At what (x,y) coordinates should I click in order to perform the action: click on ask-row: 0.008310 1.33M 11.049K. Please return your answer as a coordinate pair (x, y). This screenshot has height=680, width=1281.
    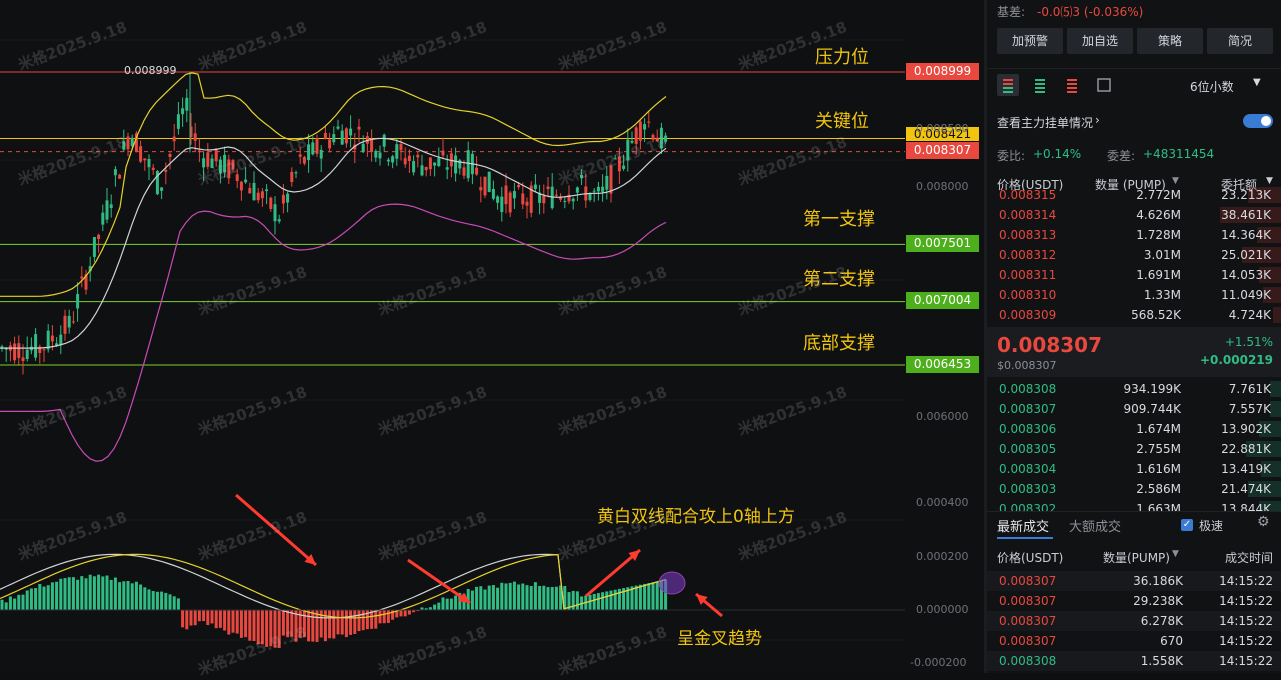
    Looking at the image, I should click on (1134, 295).